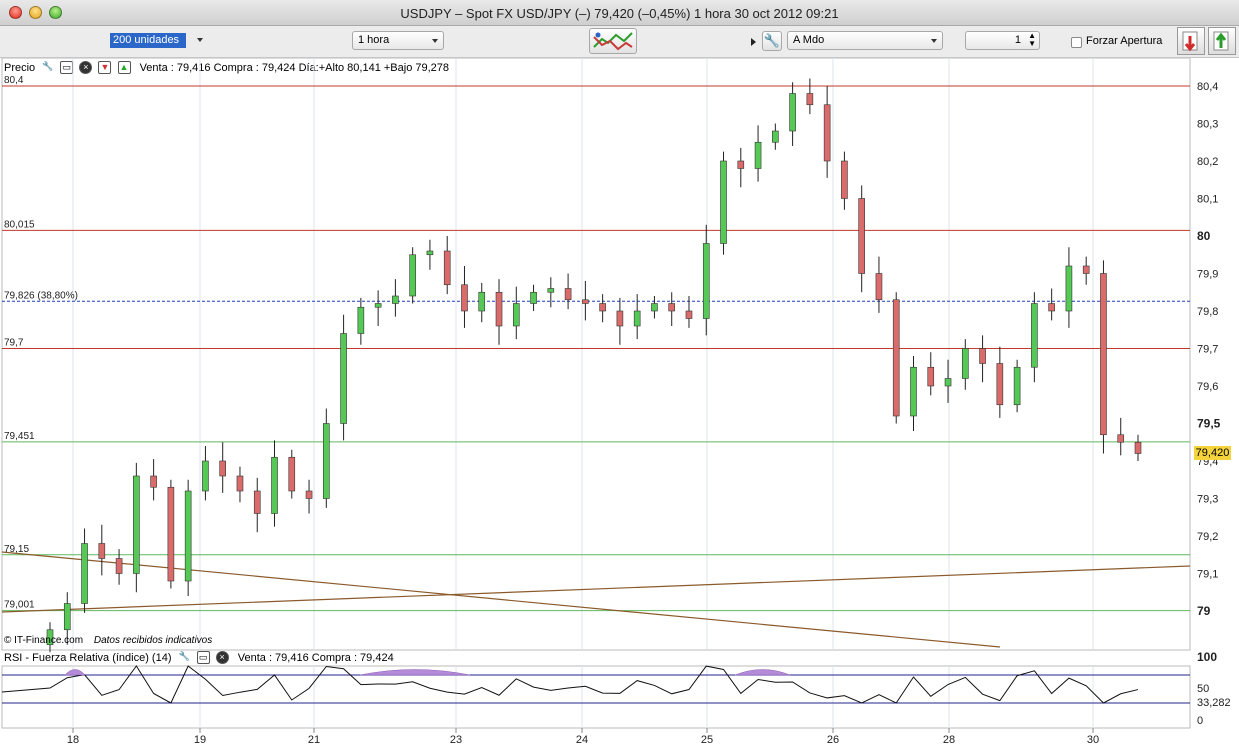 The width and height of the screenshot is (1239, 744). Describe the element at coordinates (14, 343) in the screenshot. I see `price-level-label: 79,7` at that location.